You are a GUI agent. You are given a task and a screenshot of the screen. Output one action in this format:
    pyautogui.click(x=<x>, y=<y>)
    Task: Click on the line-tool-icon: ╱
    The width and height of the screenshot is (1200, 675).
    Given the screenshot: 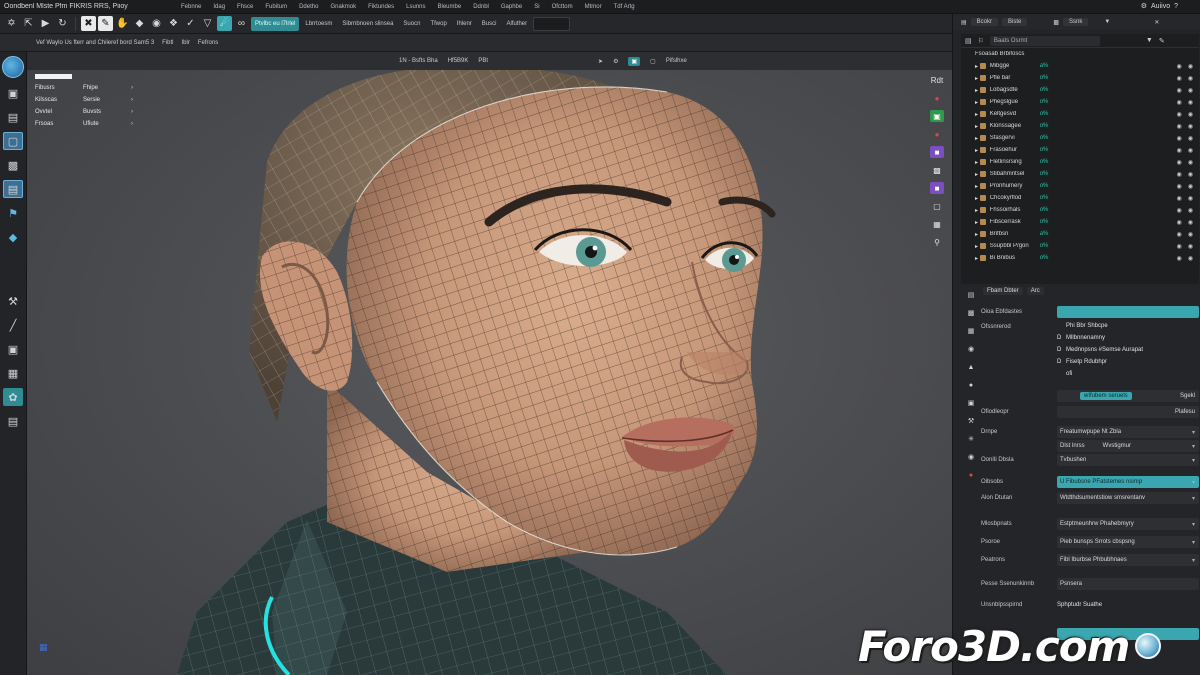 What is the action you would take?
    pyautogui.click(x=13, y=325)
    